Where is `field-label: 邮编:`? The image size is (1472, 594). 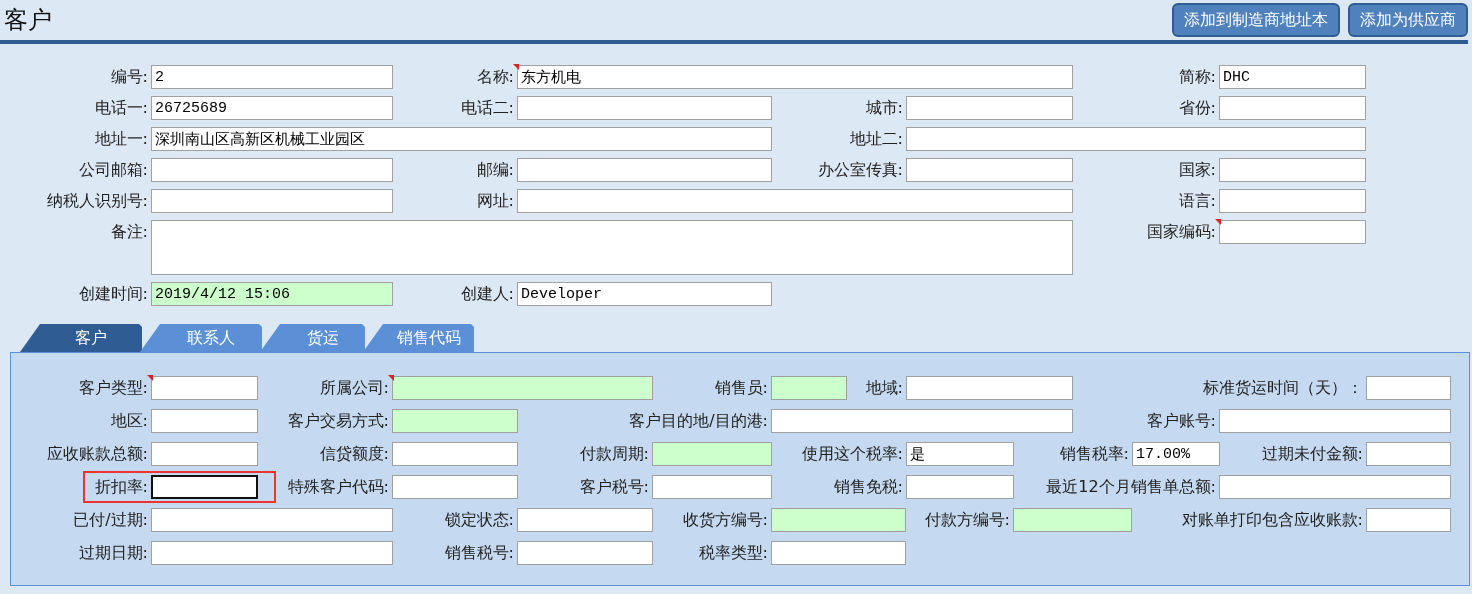
field-label: 邮编: is located at coordinates (495, 170).